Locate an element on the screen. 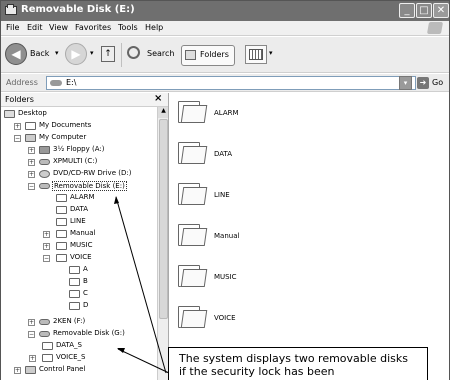 The image size is (450, 380). folder-item-label: Manual is located at coordinates (227, 236).